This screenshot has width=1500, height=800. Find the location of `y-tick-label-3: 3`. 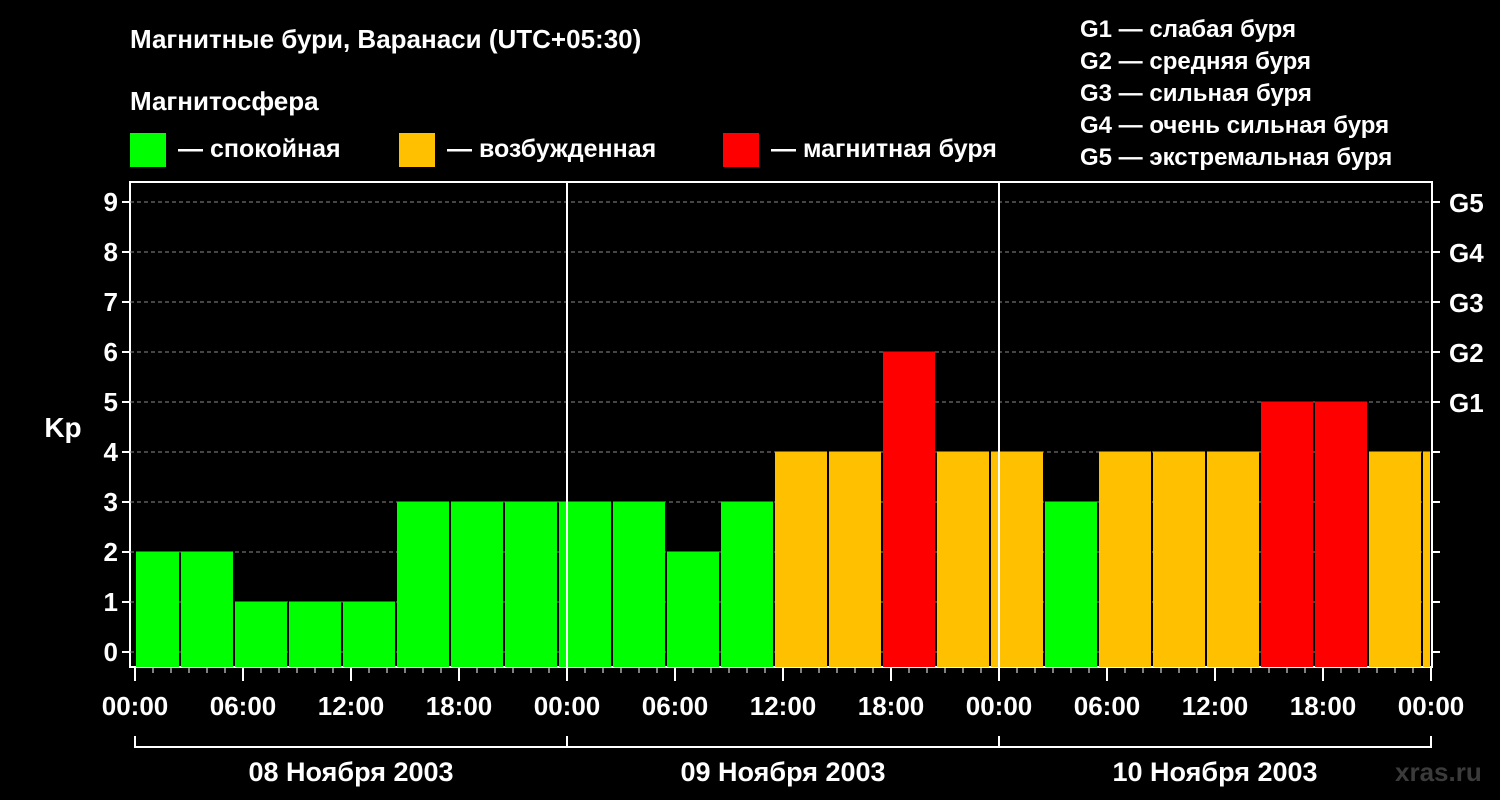

y-tick-label-3: 3 is located at coordinates (111, 502).